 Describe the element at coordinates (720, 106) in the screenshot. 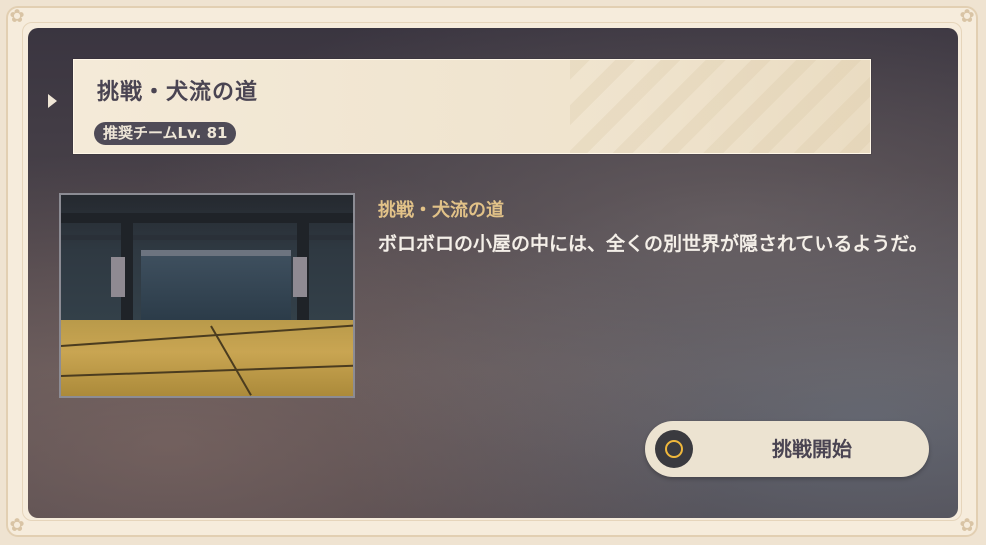

I see `title-bar-pattern` at that location.